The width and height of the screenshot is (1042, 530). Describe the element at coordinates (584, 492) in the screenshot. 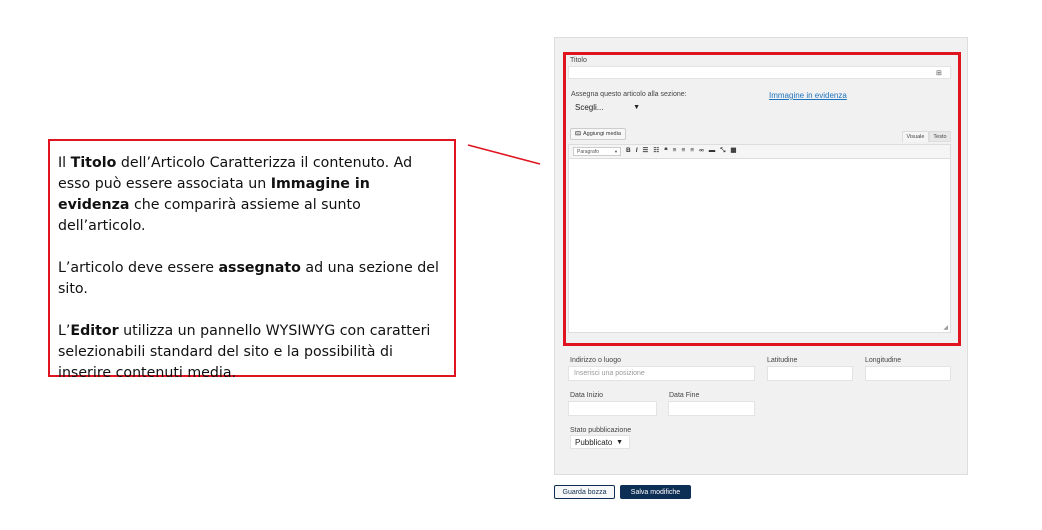

I see `preview-draft-button: Guarda bozza` at that location.